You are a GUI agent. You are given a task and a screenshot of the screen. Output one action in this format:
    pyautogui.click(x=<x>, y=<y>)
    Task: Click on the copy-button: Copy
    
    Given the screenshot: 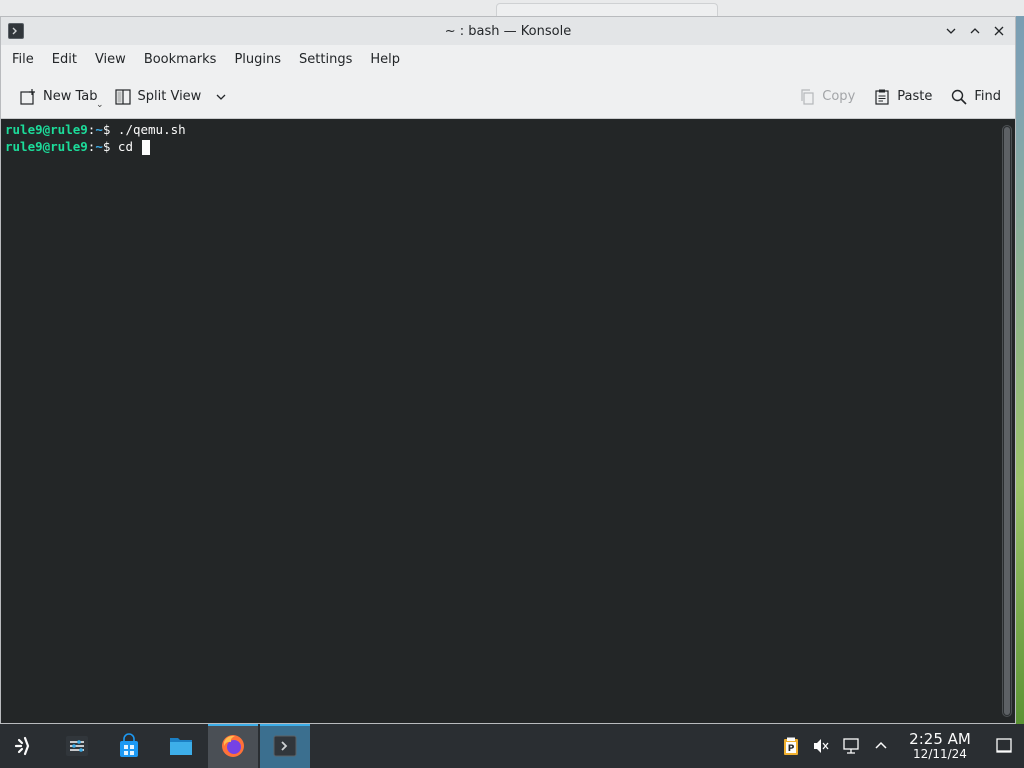 What is the action you would take?
    pyautogui.click(x=826, y=97)
    